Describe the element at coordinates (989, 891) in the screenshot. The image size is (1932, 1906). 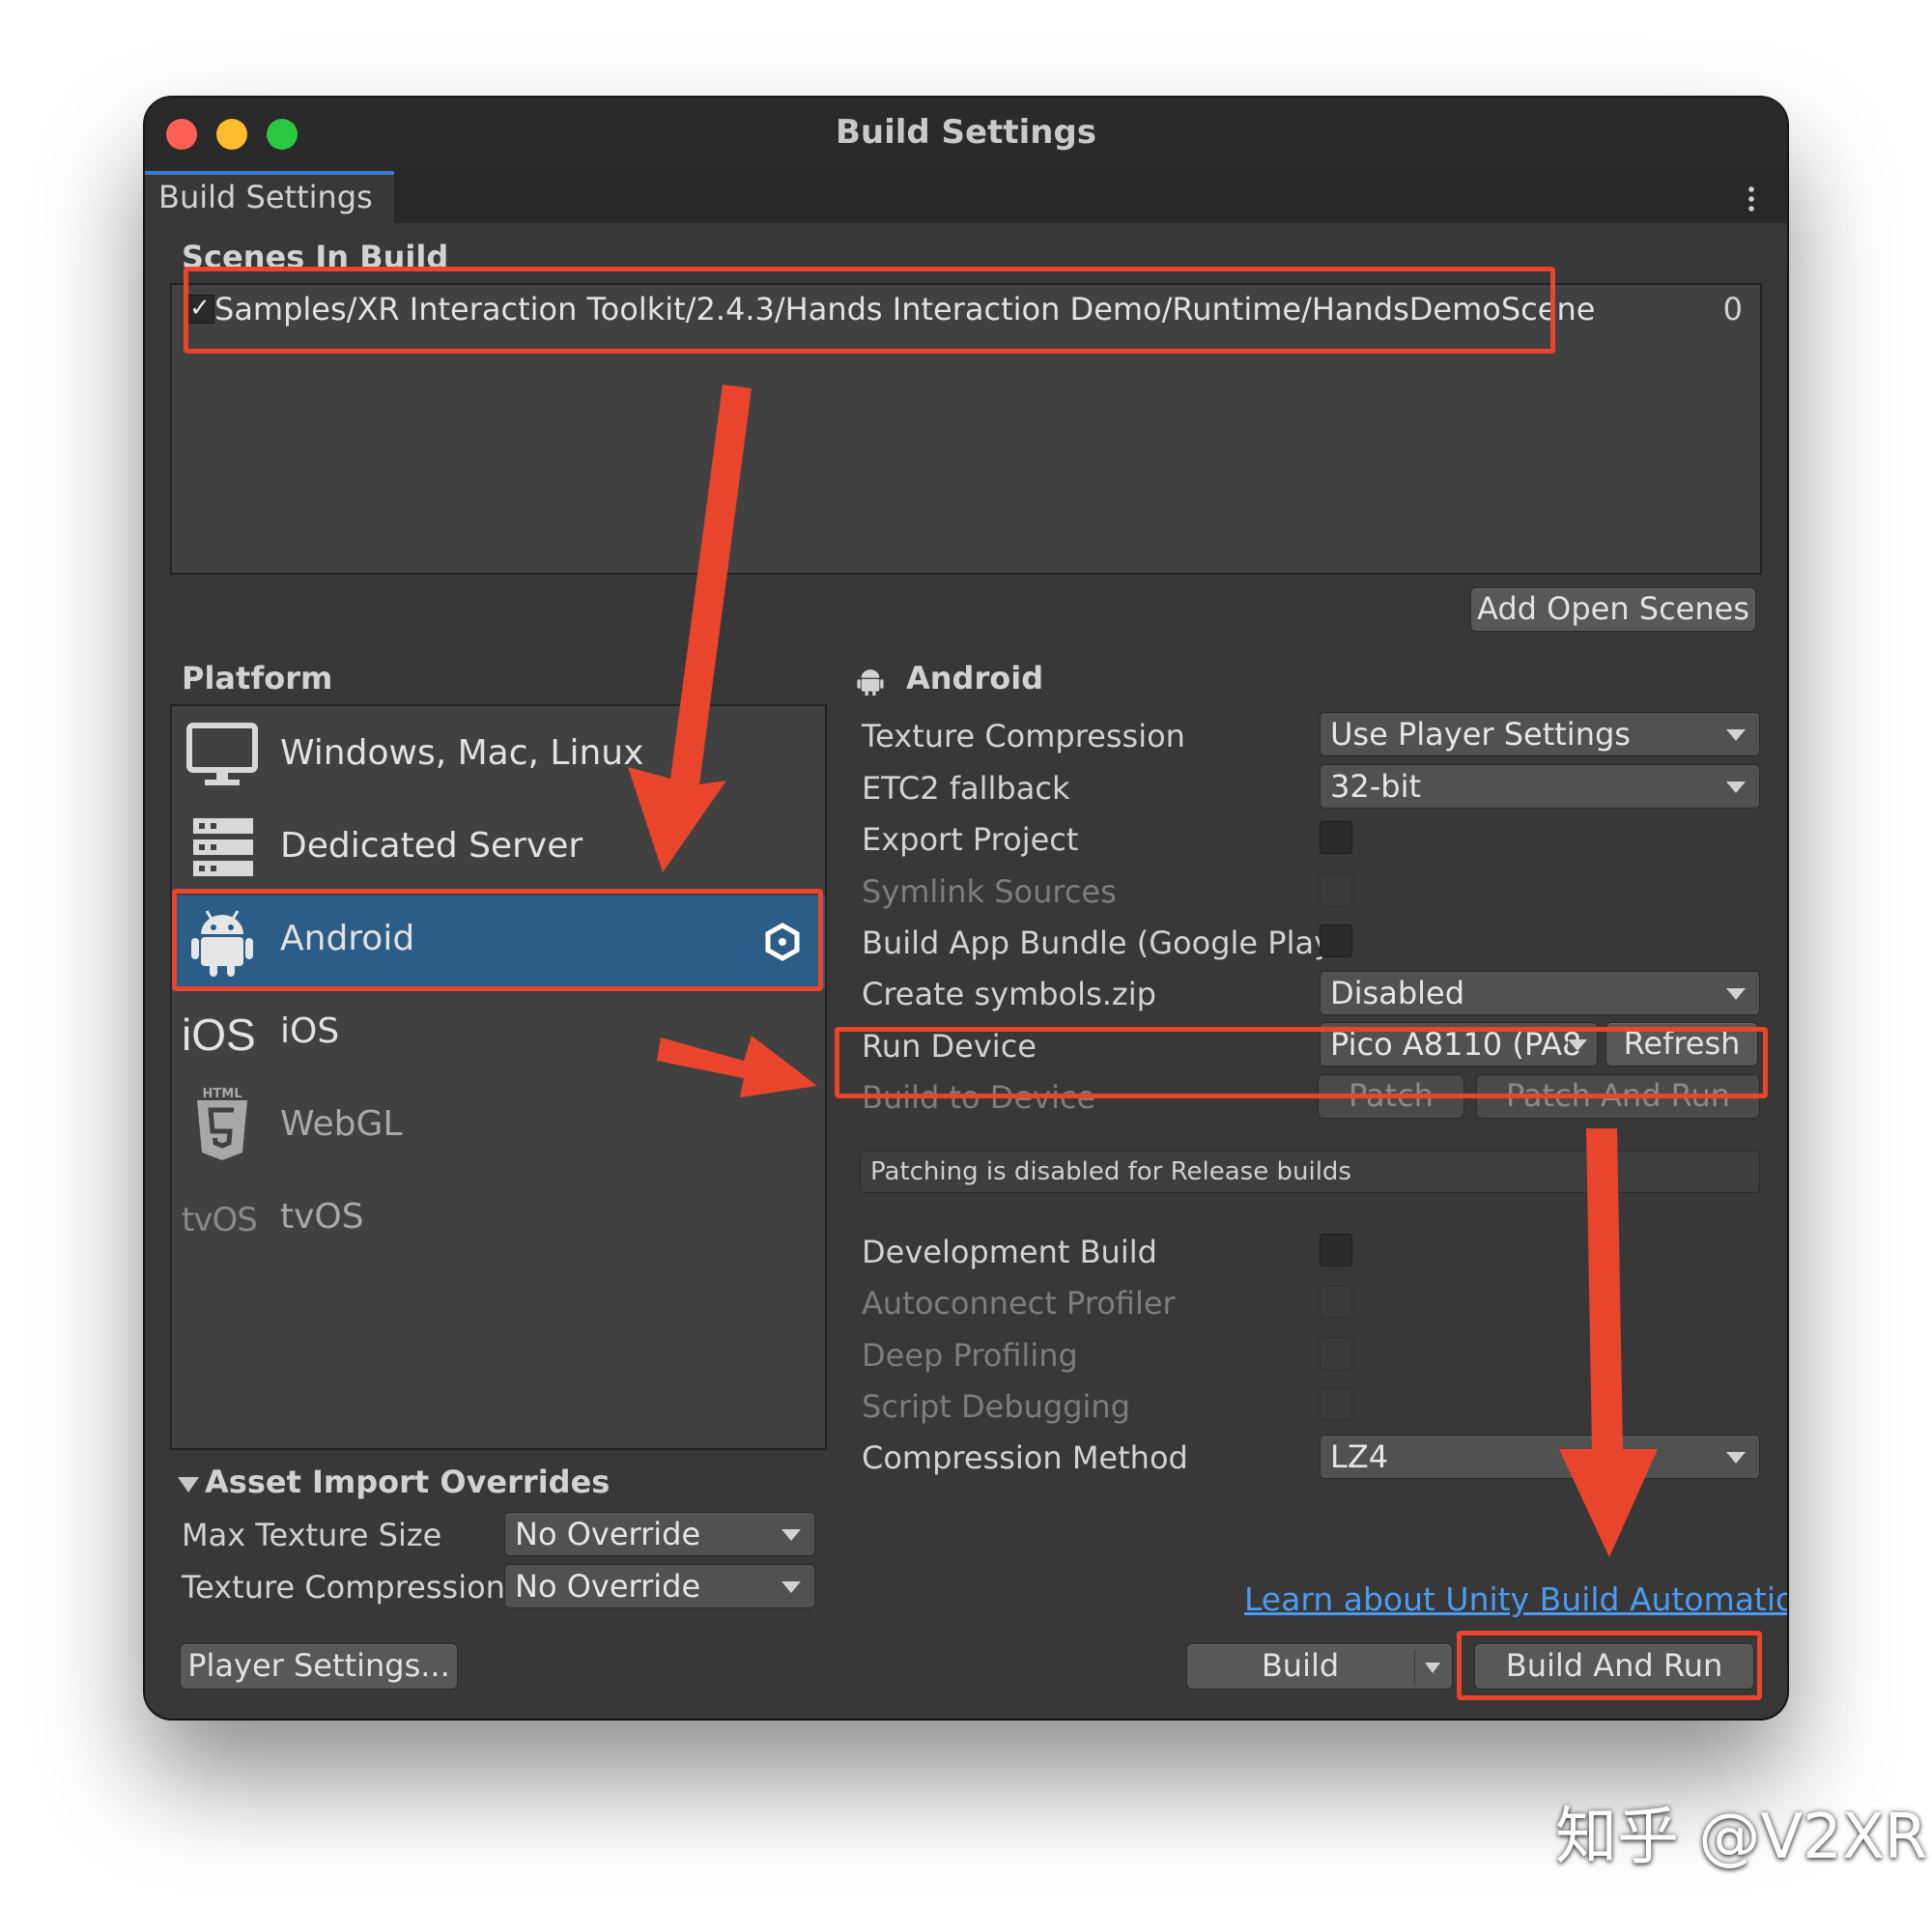
I see `symlink-sources-label: Symlink Sources` at that location.